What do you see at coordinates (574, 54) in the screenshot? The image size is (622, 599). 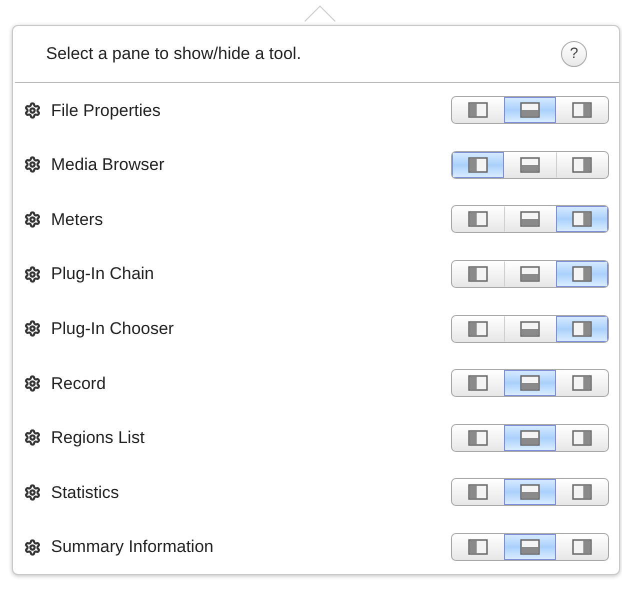 I see `help-button: ?` at bounding box center [574, 54].